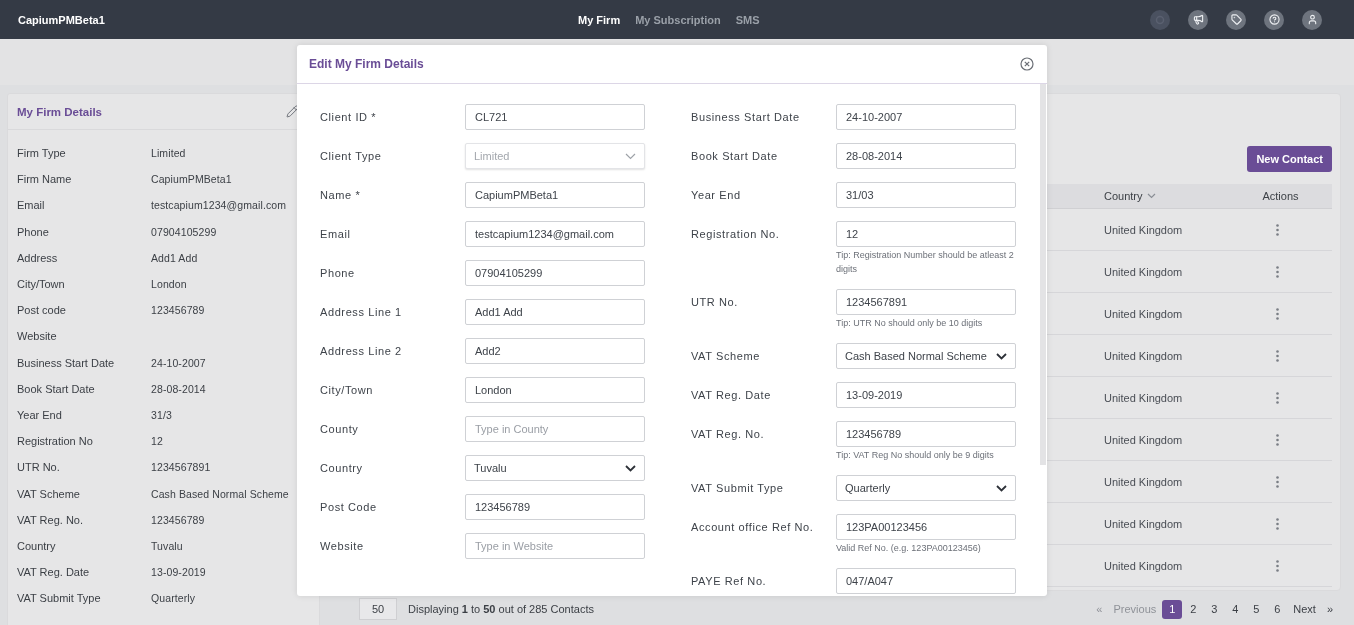 The image size is (1354, 625). I want to click on detail-label: VAT Scheme, so click(49, 493).